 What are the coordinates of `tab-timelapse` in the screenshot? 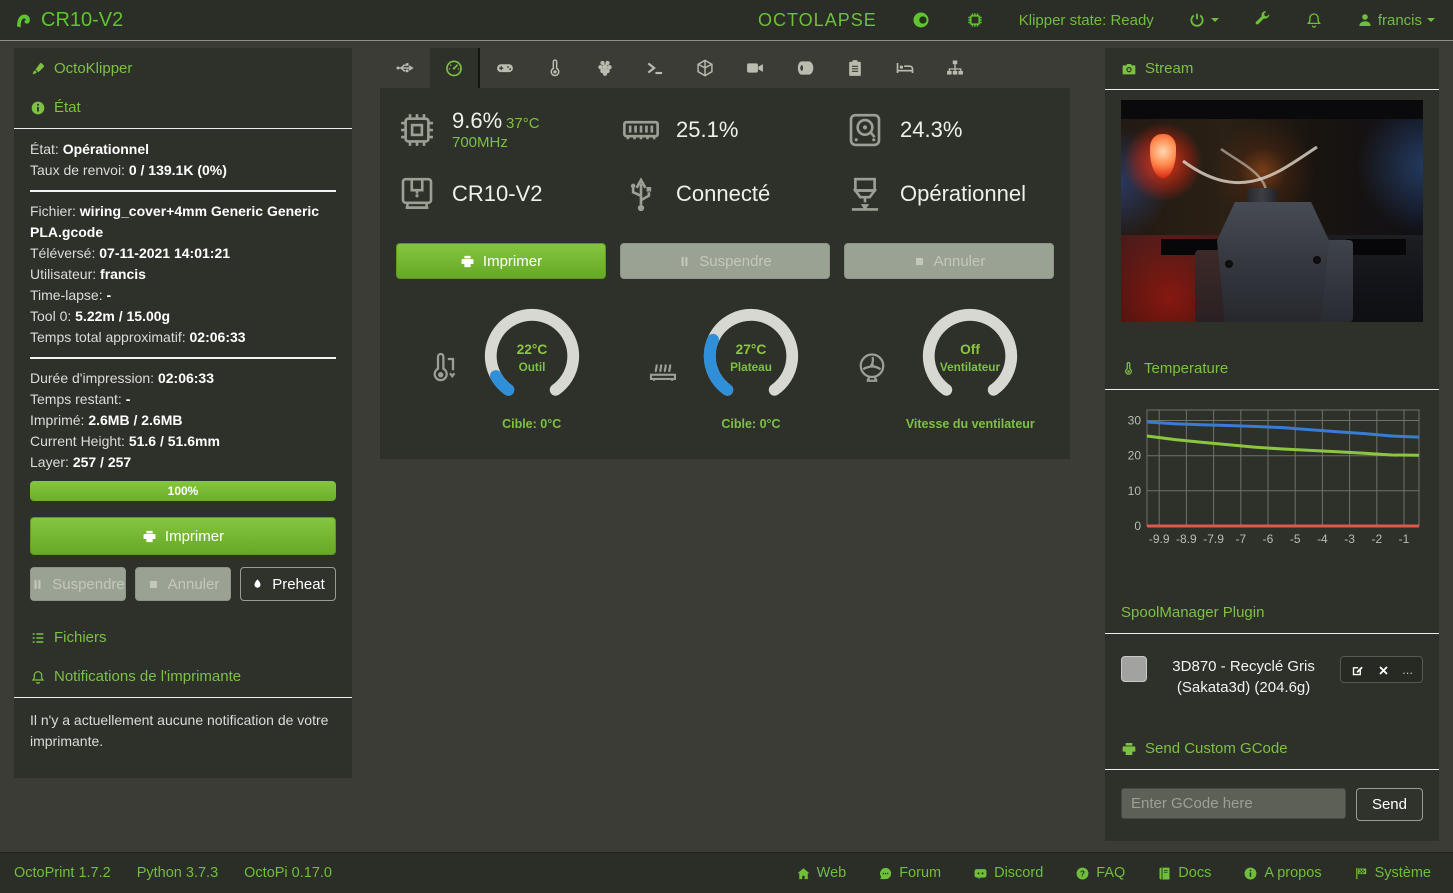 It's located at (755, 68).